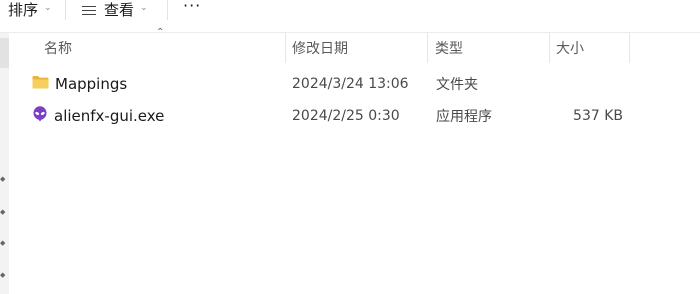  I want to click on view-list-icon, so click(89, 10).